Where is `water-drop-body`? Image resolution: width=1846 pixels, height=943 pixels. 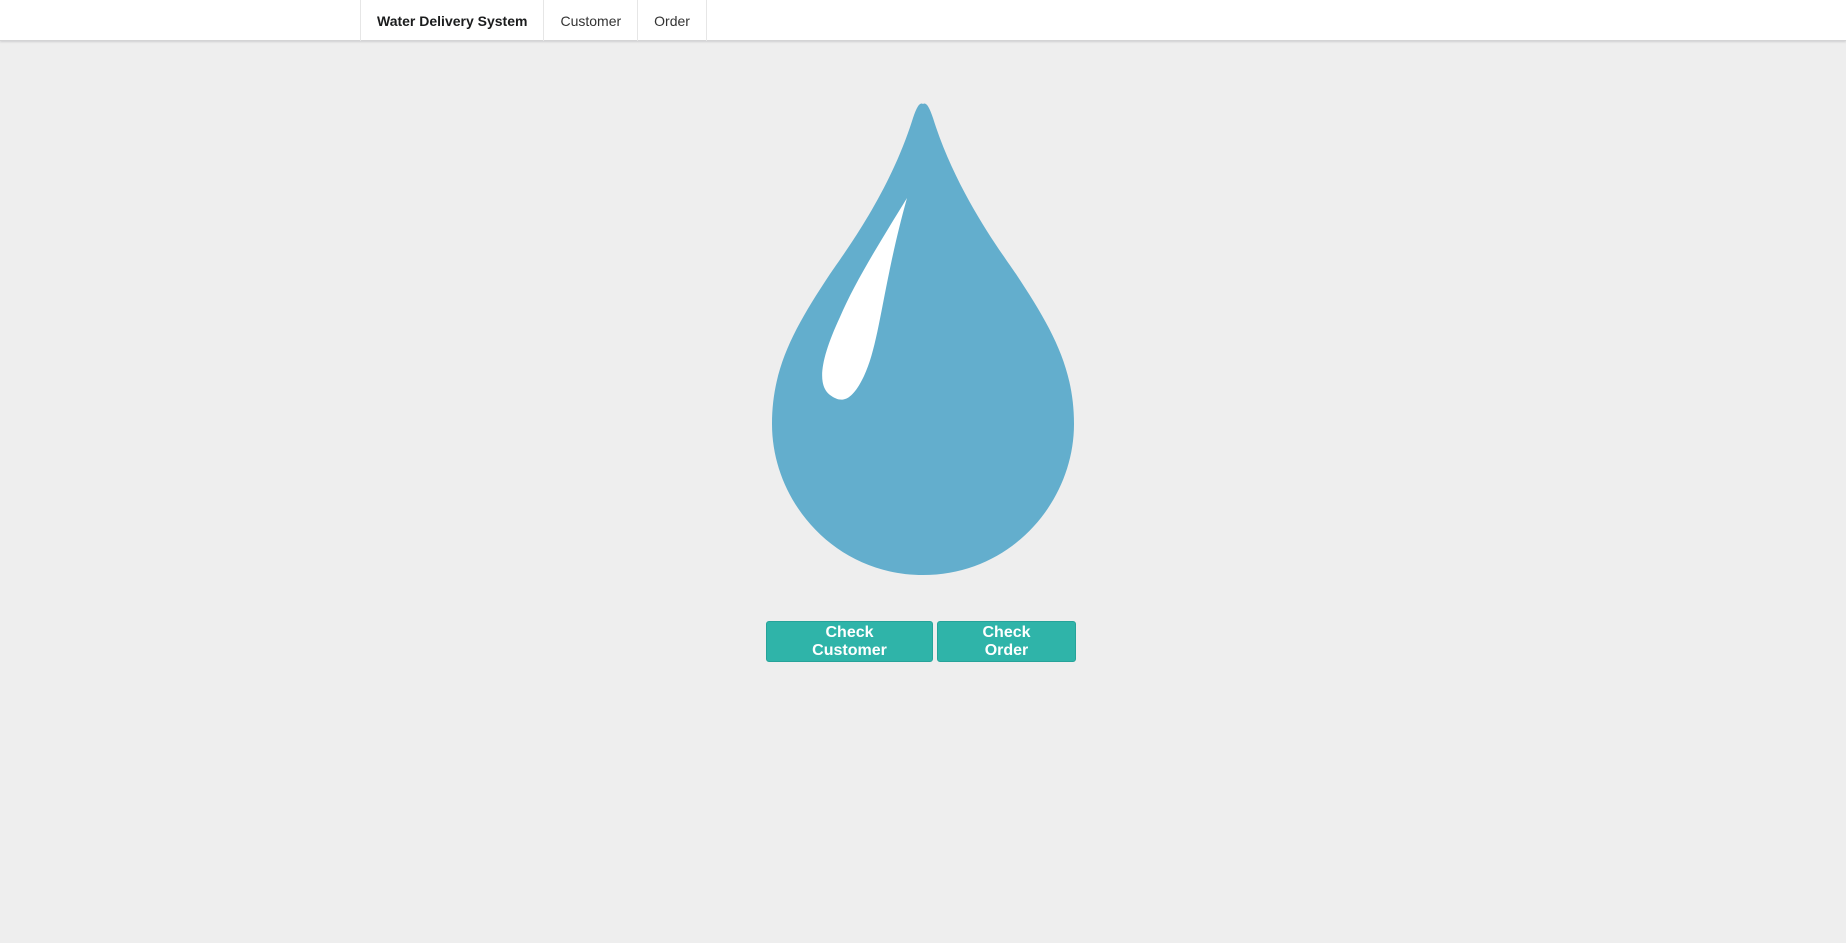 water-drop-body is located at coordinates (923, 339).